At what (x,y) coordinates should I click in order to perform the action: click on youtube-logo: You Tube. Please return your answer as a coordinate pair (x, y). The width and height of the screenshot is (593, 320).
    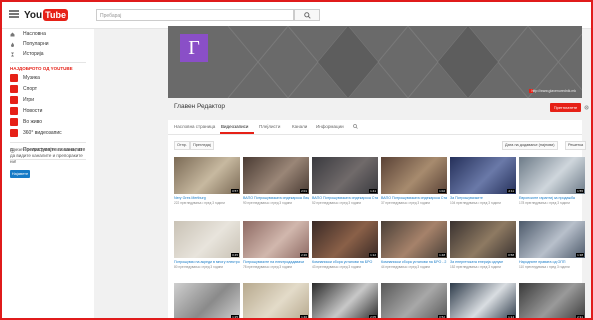
    Looking at the image, I should click on (46, 15).